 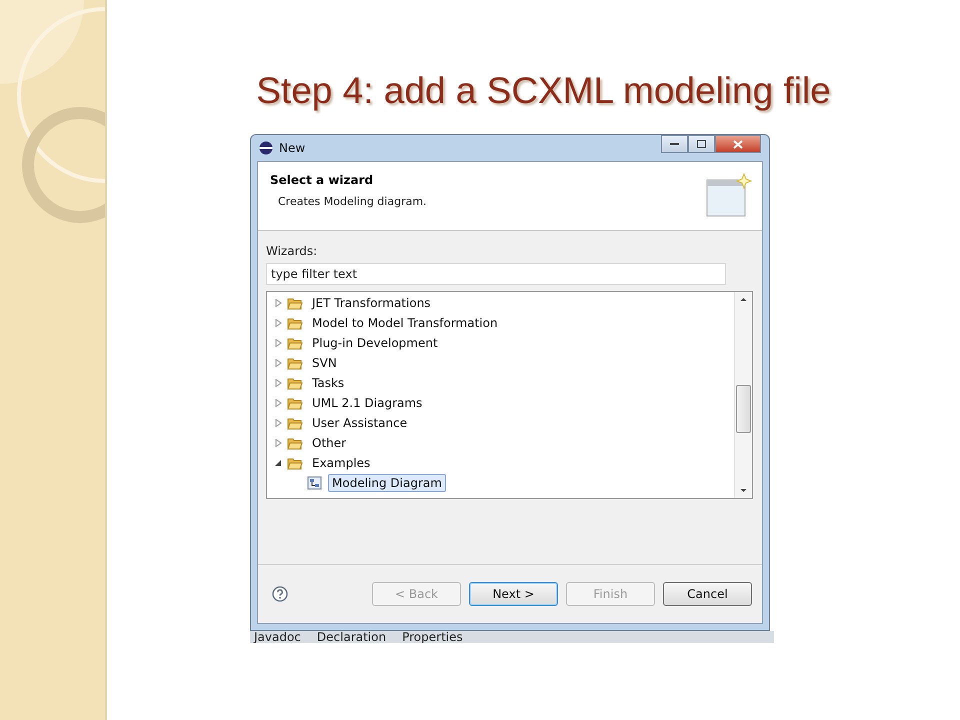 What do you see at coordinates (315, 483) in the screenshot?
I see `diagram-icon` at bounding box center [315, 483].